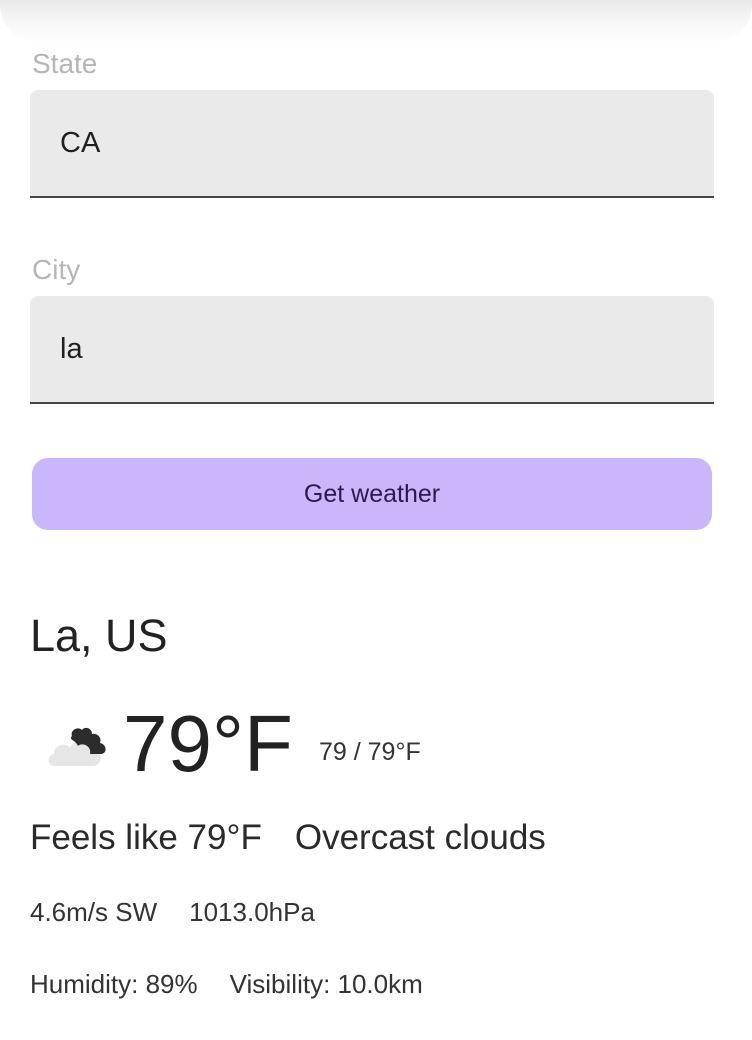 The height and width of the screenshot is (1040, 752). Describe the element at coordinates (114, 984) in the screenshot. I see `humidity: Humidity: 89%` at that location.